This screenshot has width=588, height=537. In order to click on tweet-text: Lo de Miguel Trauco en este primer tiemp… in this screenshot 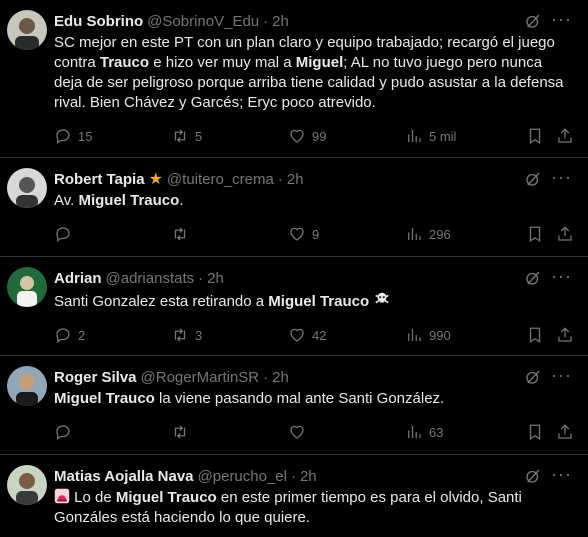, I will do `click(288, 507)`.